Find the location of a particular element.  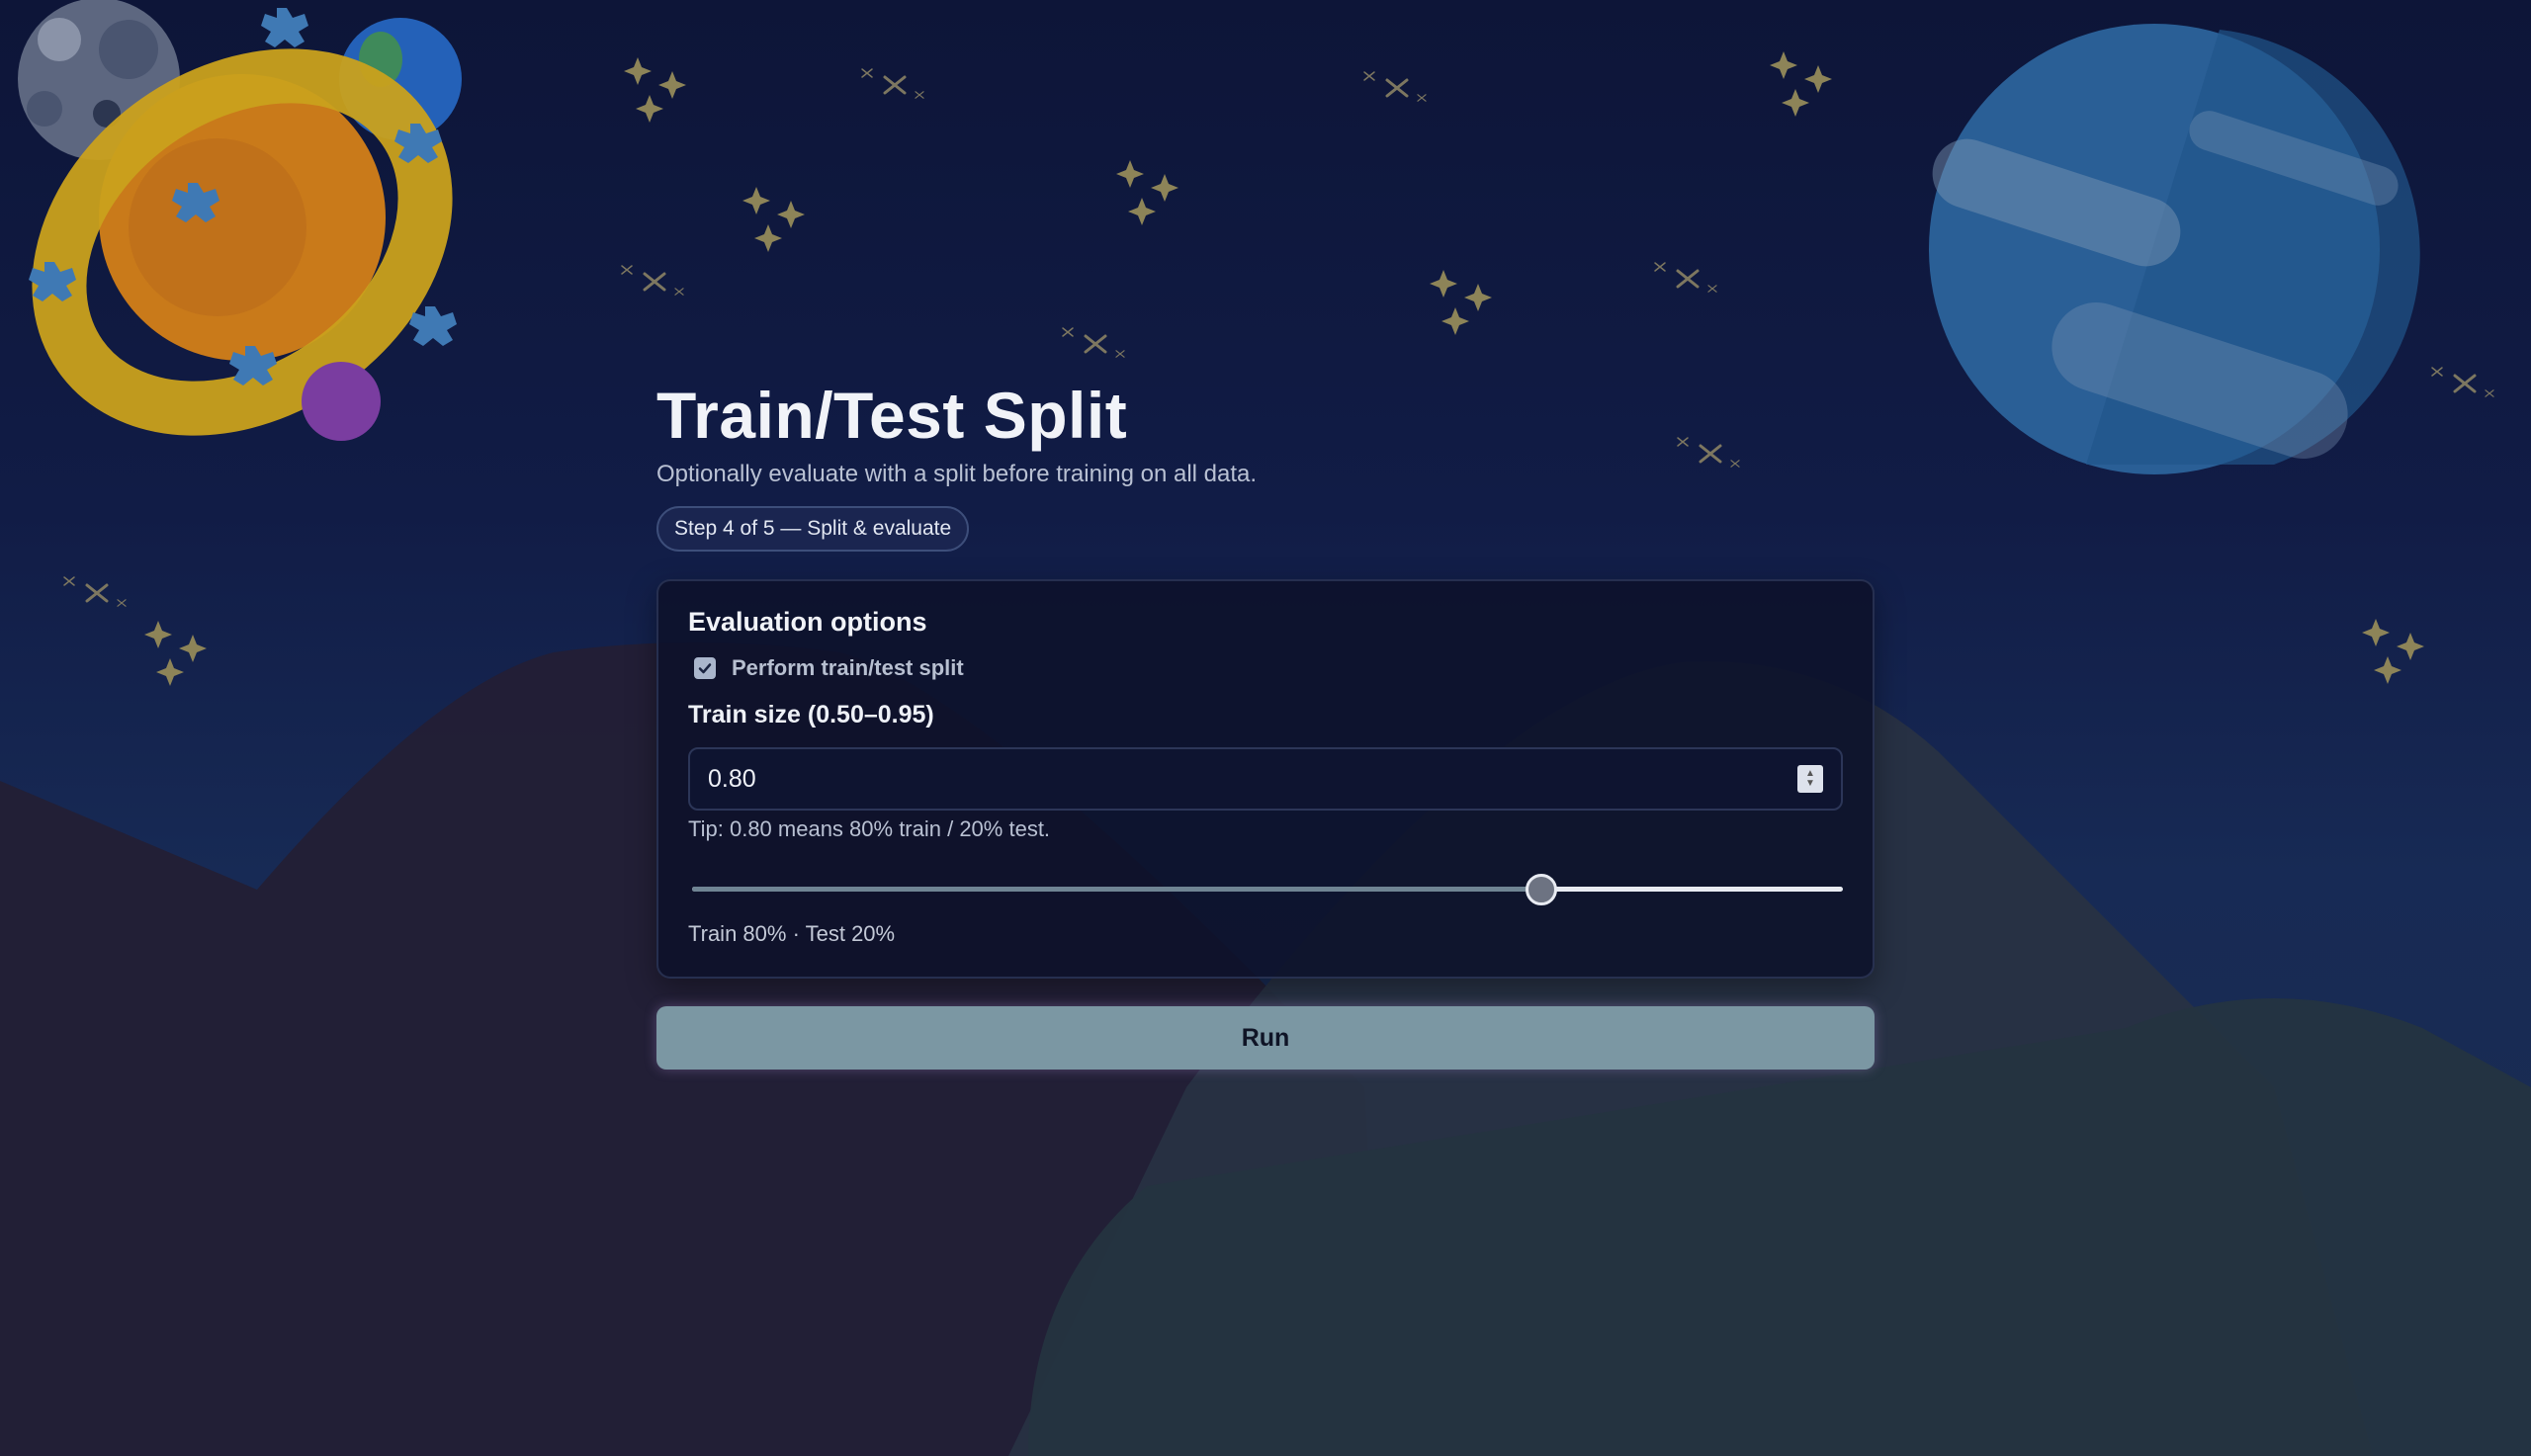

split-checkbox is located at coordinates (705, 668).